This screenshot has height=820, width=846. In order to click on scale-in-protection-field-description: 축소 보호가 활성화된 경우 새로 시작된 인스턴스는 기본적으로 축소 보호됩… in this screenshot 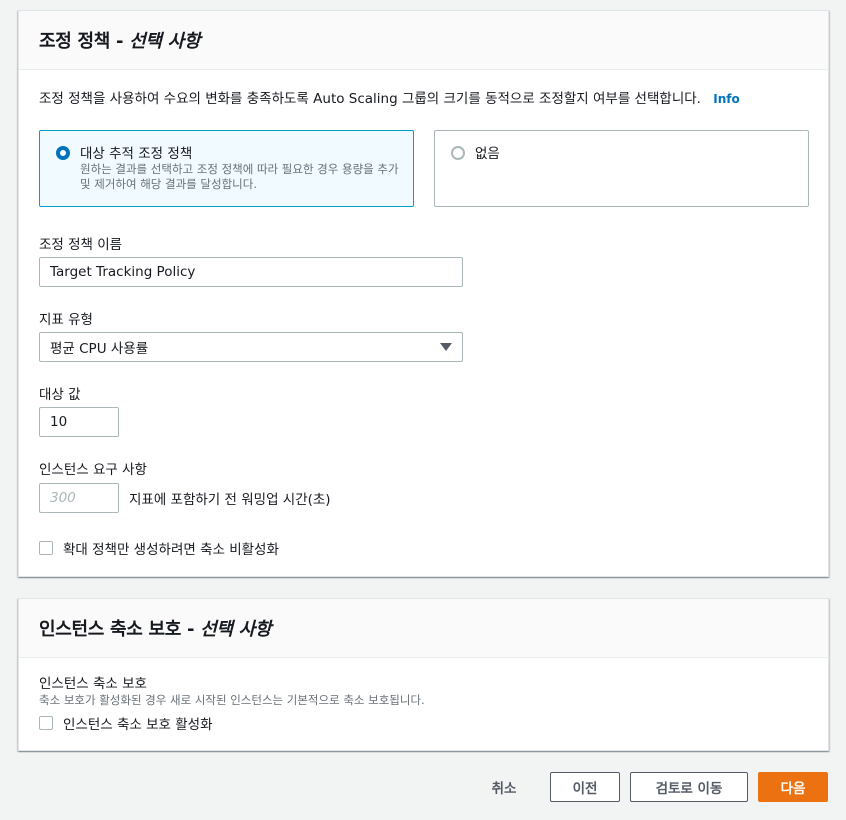, I will do `click(232, 700)`.